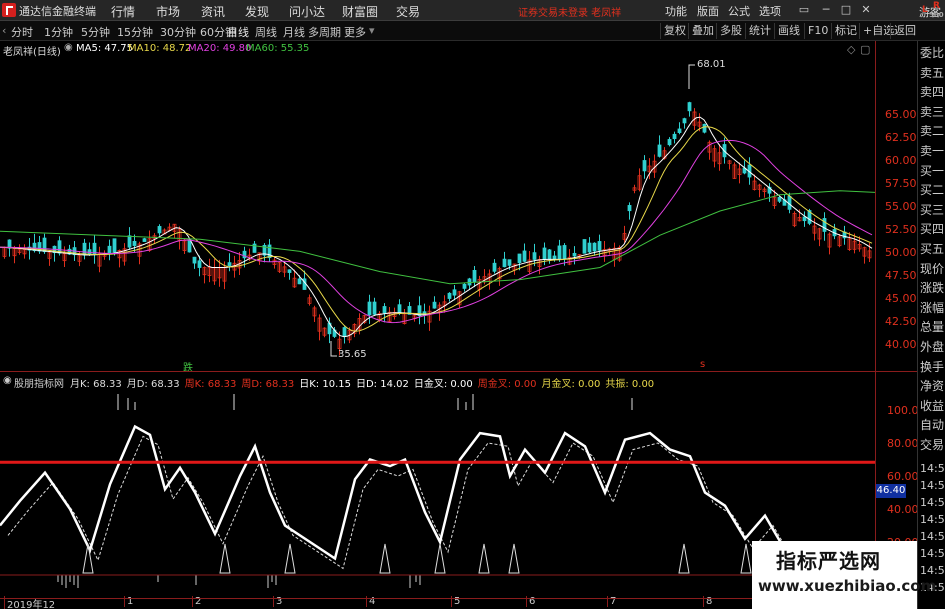 This screenshot has height=609, width=945. What do you see at coordinates (325, 384) in the screenshot?
I see `indicator-legend-item: 日K: 10.15` at bounding box center [325, 384].